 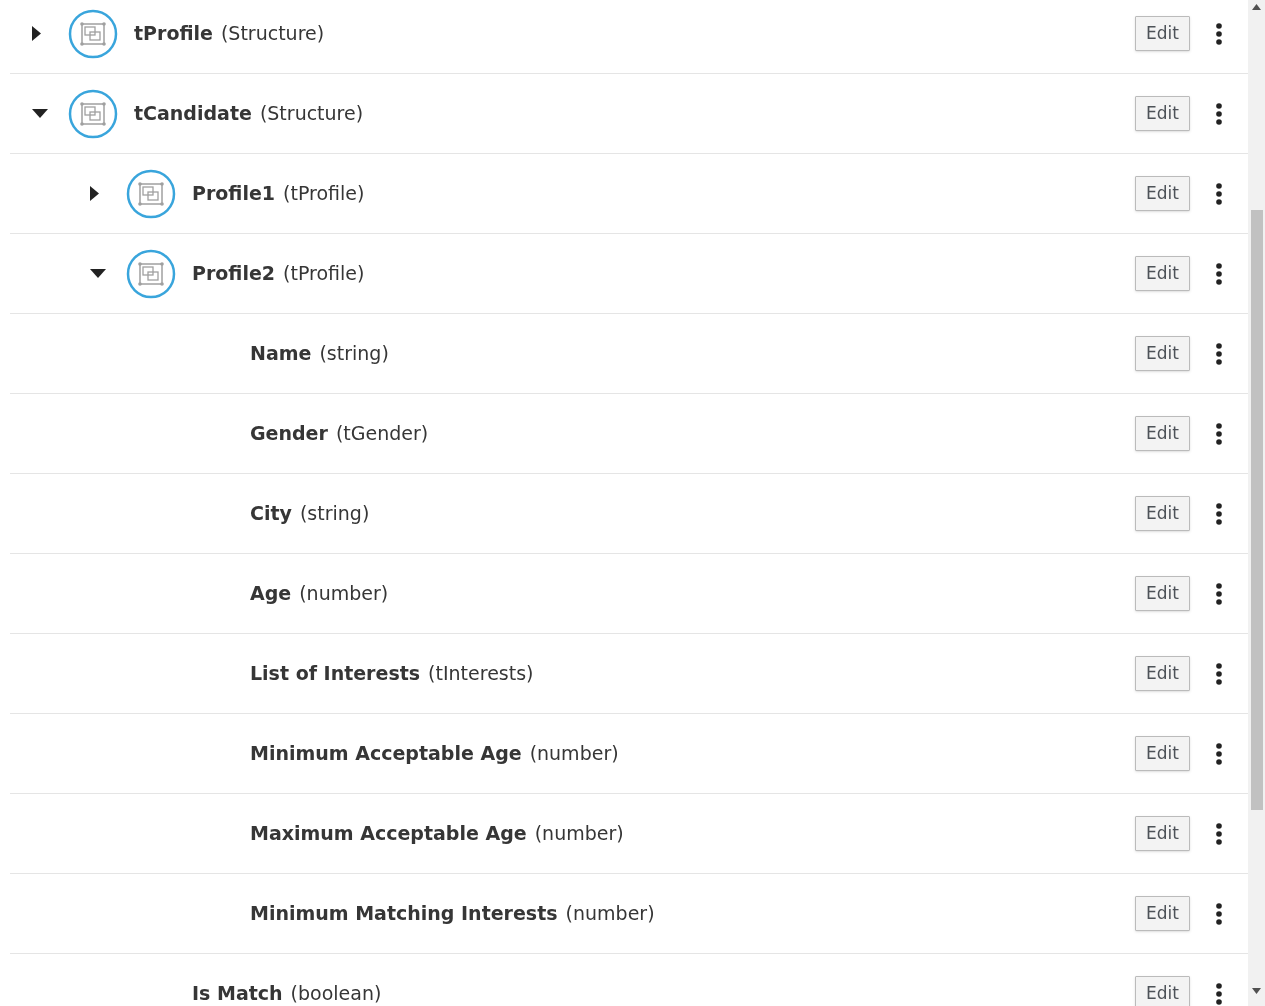 What do you see at coordinates (271, 514) in the screenshot?
I see `item-name: City` at bounding box center [271, 514].